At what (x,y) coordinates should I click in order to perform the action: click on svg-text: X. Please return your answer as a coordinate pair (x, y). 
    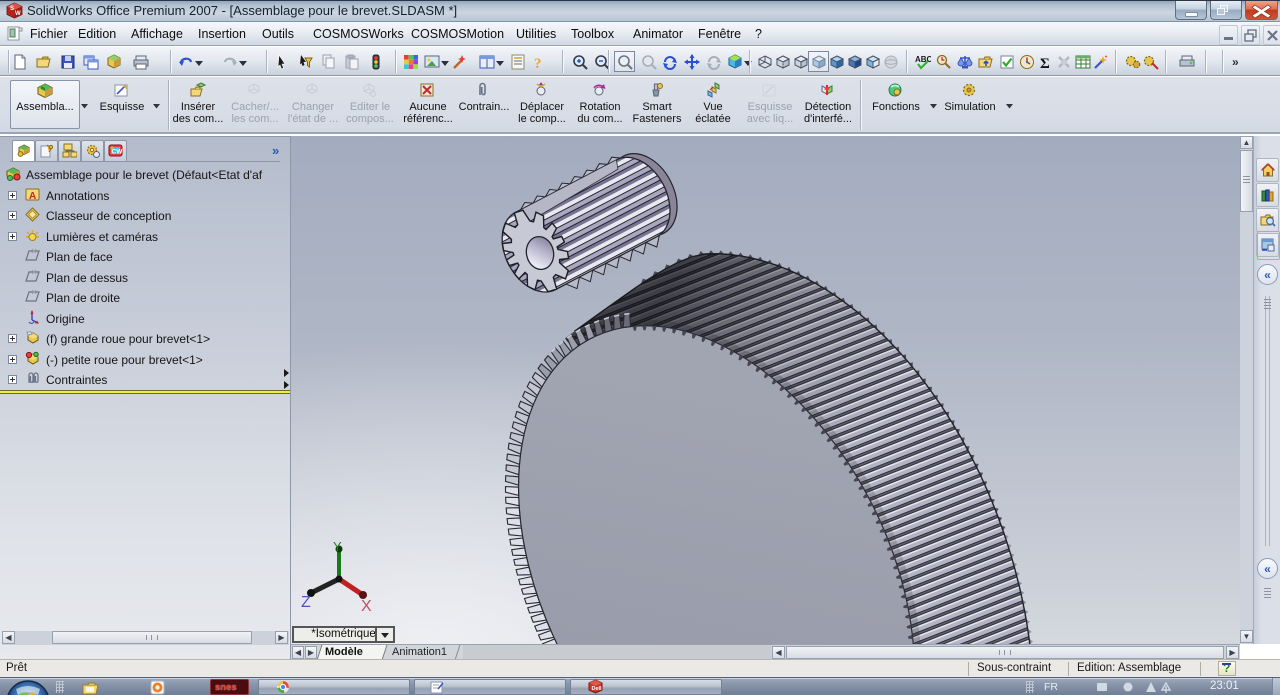
    Looking at the image, I should click on (366, 606).